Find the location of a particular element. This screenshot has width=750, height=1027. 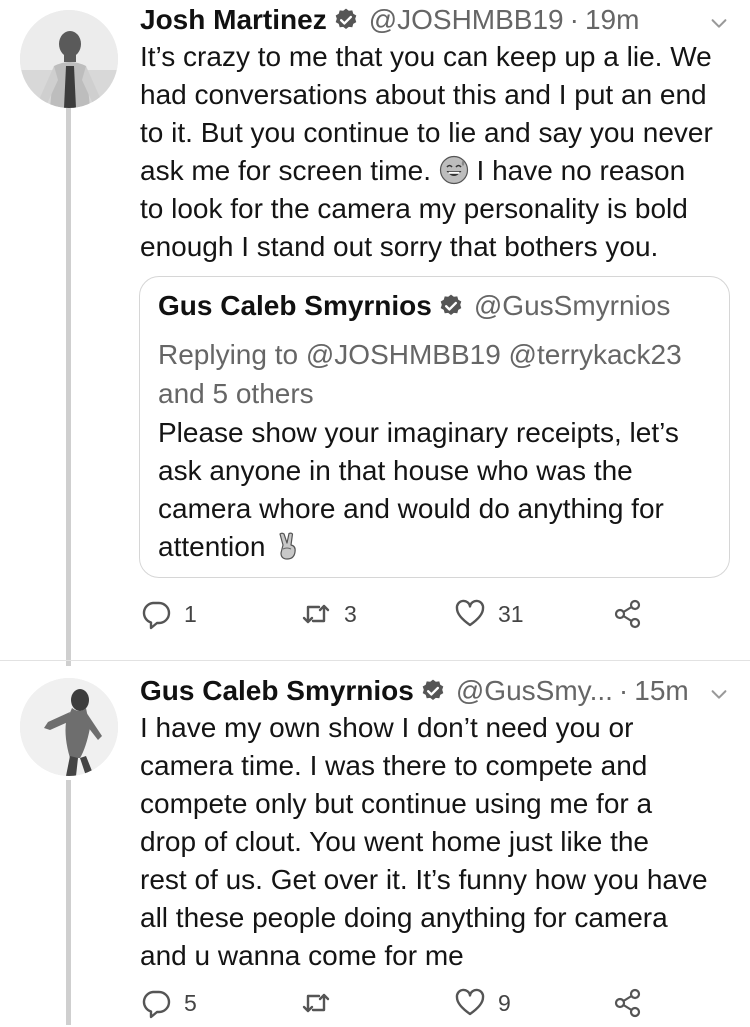

tweet-text-line: camera time. I was there to compete and is located at coordinates (394, 765).